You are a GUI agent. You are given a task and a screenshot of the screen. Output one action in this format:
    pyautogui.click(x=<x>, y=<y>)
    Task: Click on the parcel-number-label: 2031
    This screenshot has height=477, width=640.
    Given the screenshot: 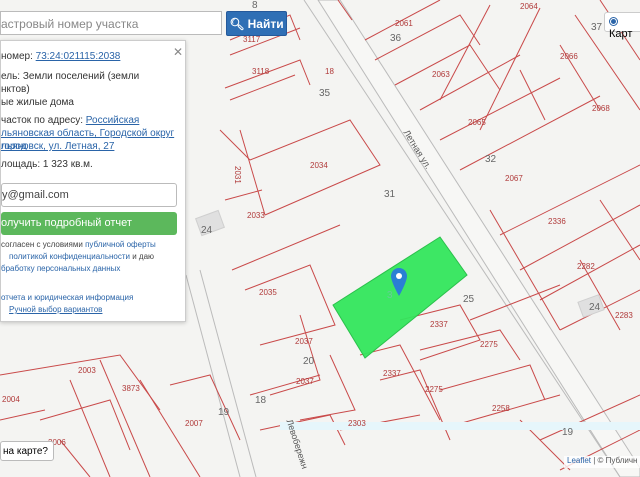 What is the action you would take?
    pyautogui.click(x=237, y=175)
    